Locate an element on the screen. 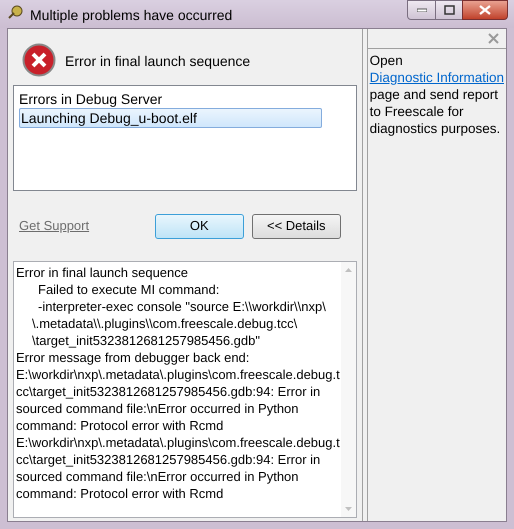 Image resolution: width=514 pixels, height=529 pixels. list-heading: Errors in Debug Server is located at coordinates (91, 99).